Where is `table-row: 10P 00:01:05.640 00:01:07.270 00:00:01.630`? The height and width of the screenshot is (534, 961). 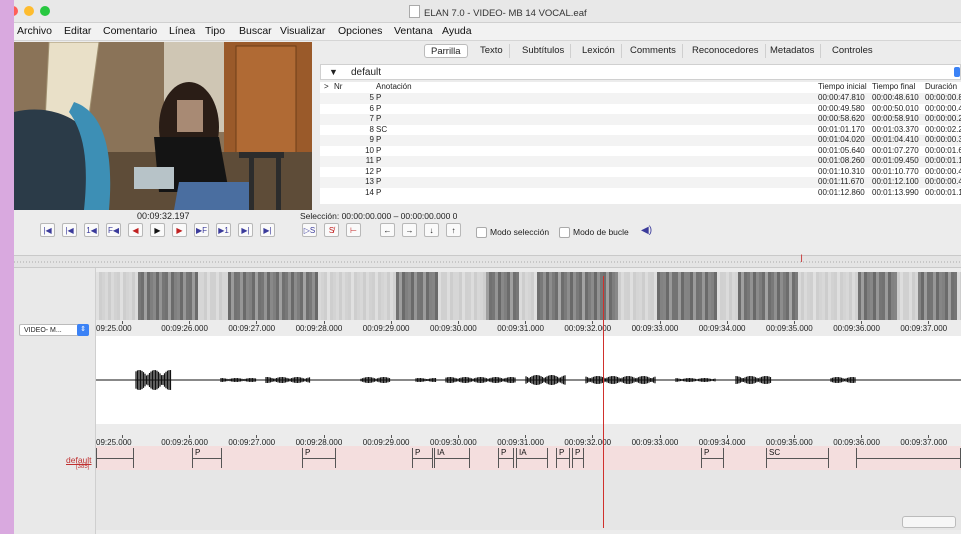
table-row: 10P 00:01:05.640 00:01:07.270 00:00:01.630 is located at coordinates (640, 151).